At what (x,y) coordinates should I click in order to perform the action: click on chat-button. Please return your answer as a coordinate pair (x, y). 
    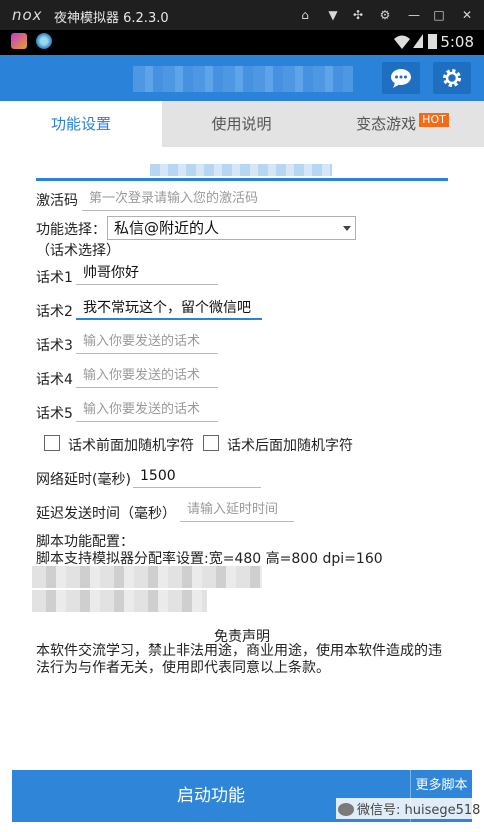
    Looking at the image, I should click on (401, 78).